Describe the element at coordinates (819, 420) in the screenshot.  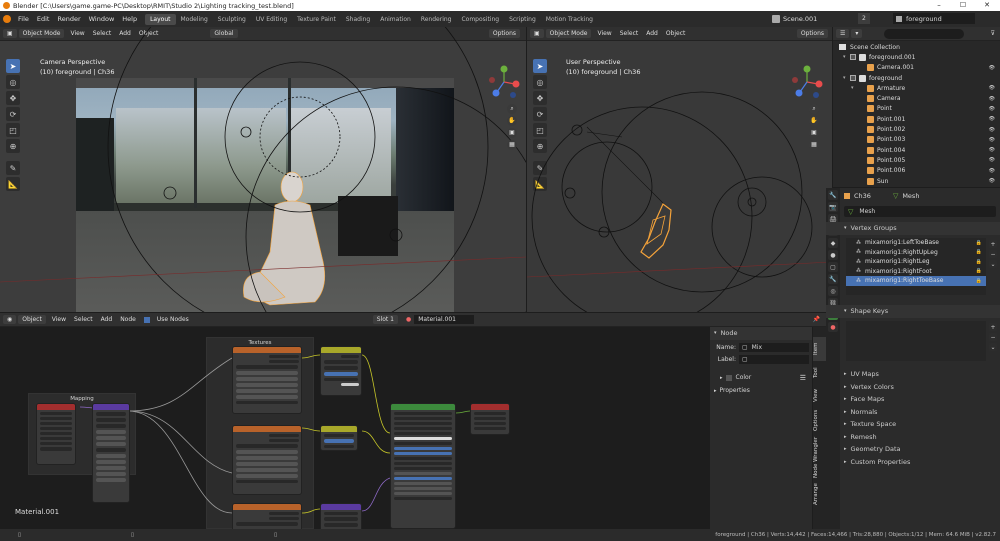
I see `tab-options: Options` at that location.